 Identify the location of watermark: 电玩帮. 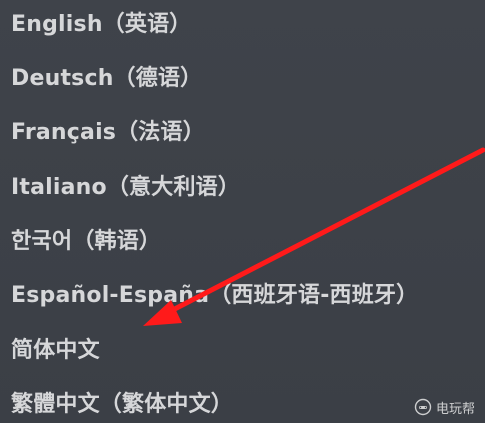
(444, 407).